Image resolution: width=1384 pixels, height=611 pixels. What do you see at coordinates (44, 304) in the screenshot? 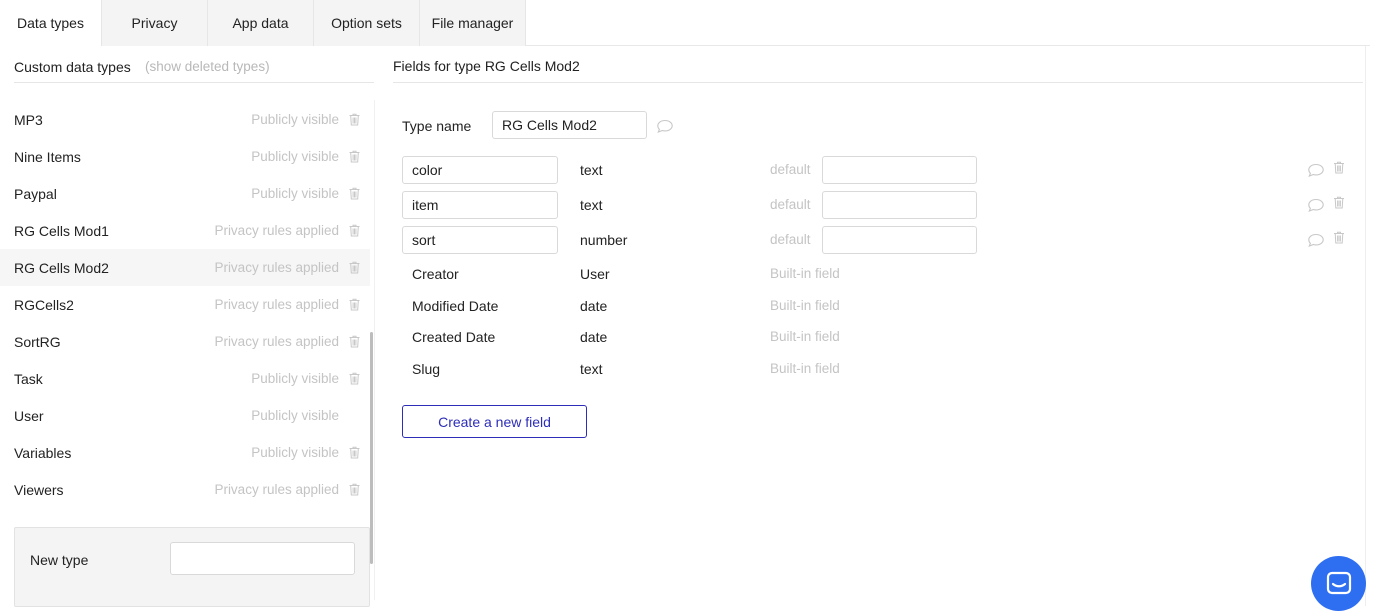
I see `type-name: RGCells2` at bounding box center [44, 304].